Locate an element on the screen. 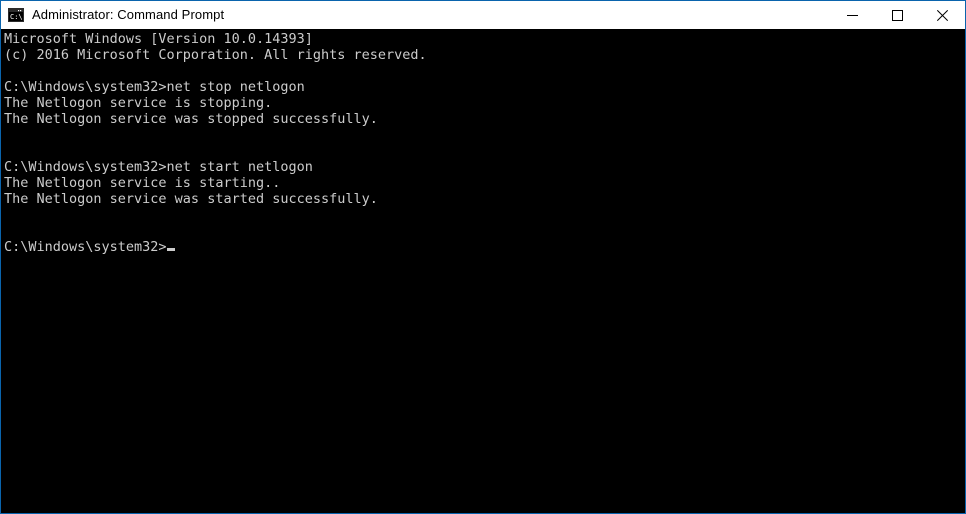  maximize-button is located at coordinates (897, 15).